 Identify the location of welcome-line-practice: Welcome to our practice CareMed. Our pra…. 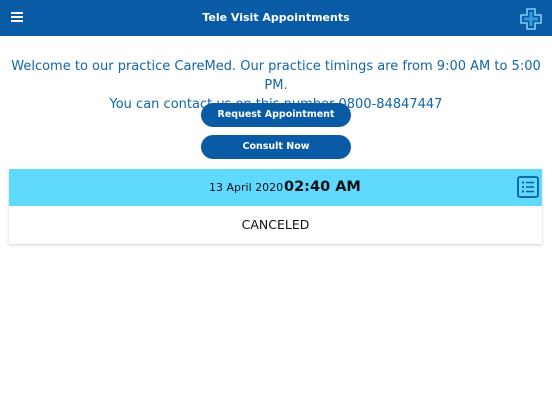
(276, 76).